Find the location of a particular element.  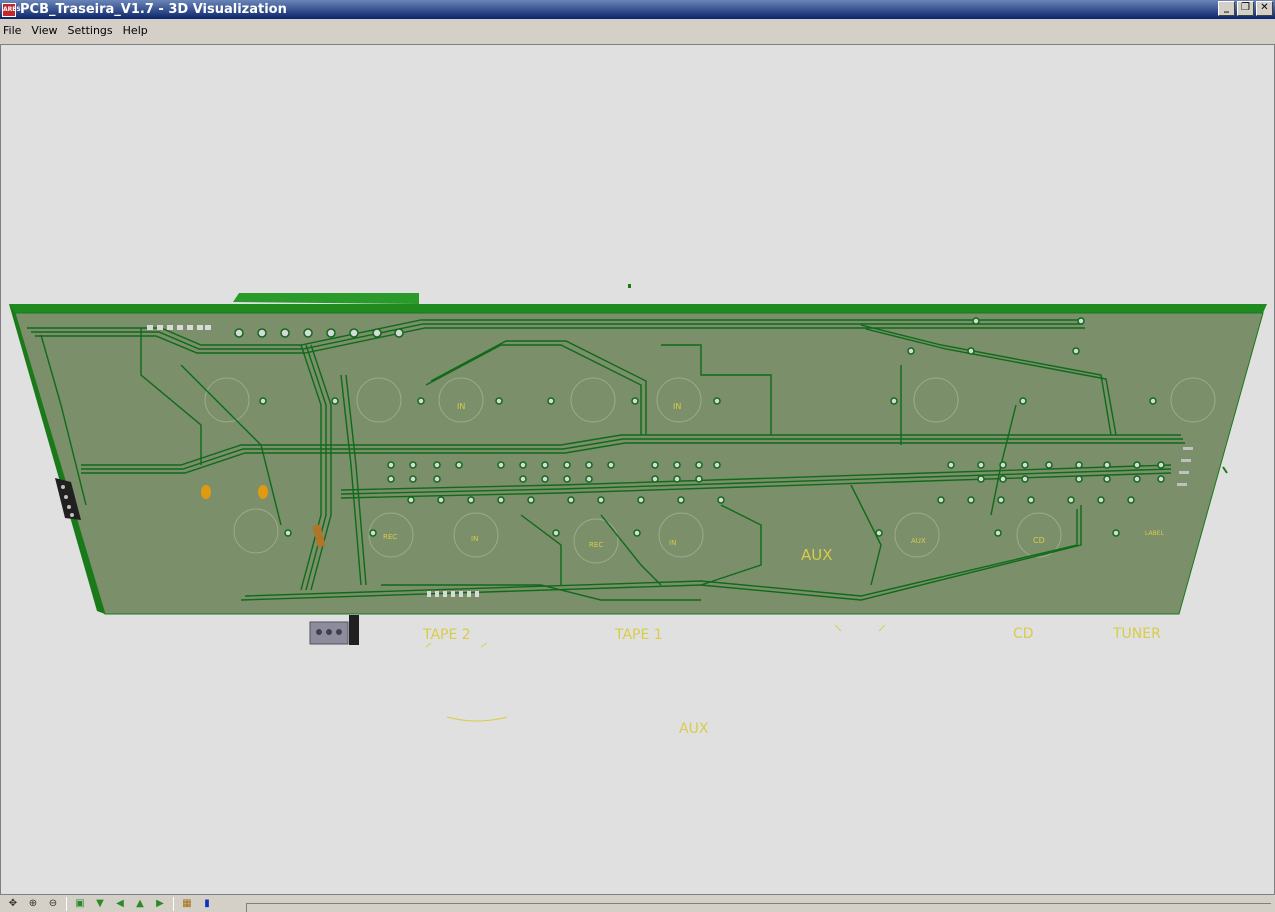

render-mode-icon: ▦ is located at coordinates (187, 904).